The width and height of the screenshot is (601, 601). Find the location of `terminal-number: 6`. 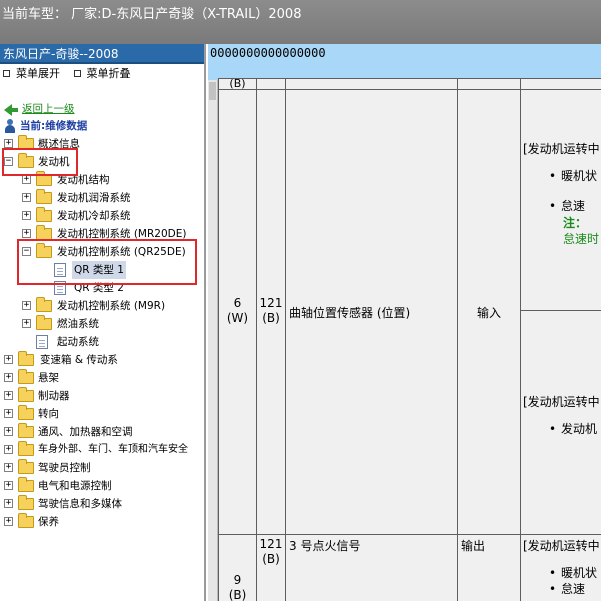

terminal-number: 6 is located at coordinates (237, 303).